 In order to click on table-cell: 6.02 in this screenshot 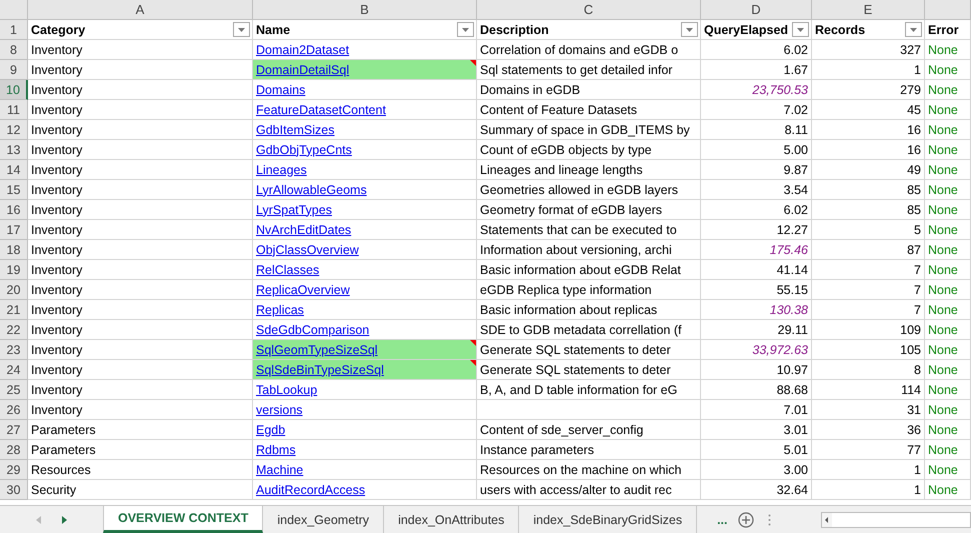, I will do `click(756, 50)`.